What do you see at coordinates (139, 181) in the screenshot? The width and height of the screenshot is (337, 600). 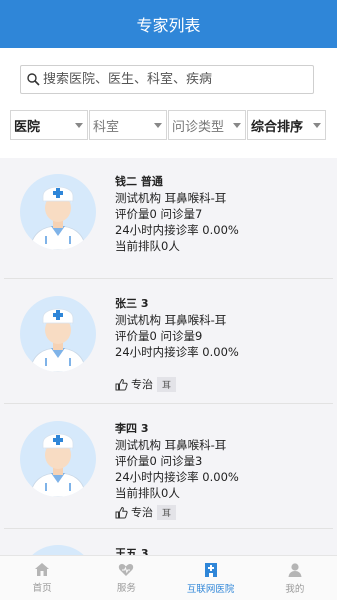 I see `doctor-name: 钱二 普通` at bounding box center [139, 181].